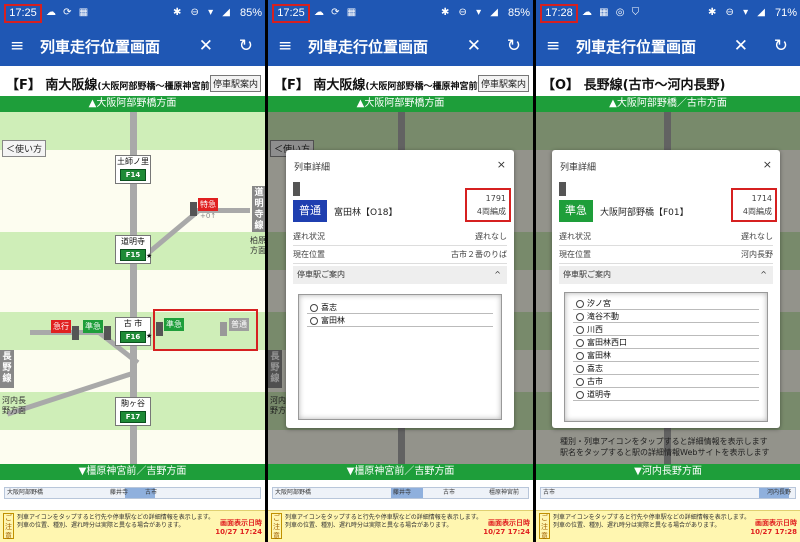 The width and height of the screenshot is (800, 542). What do you see at coordinates (582, 85) in the screenshot?
I see `line-name-text: 【O】 長野線` at bounding box center [582, 85].